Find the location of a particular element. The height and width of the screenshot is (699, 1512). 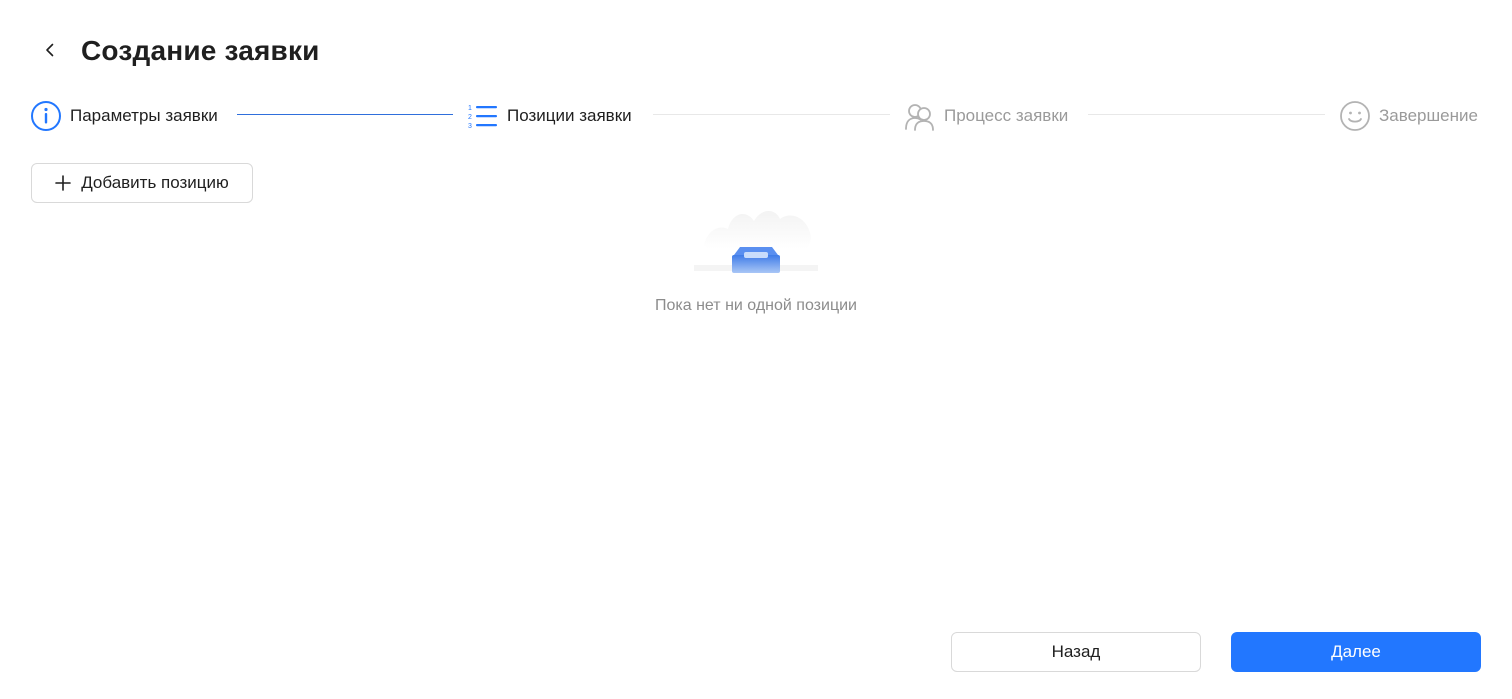

step-label: Параметры заявки is located at coordinates (144, 115).